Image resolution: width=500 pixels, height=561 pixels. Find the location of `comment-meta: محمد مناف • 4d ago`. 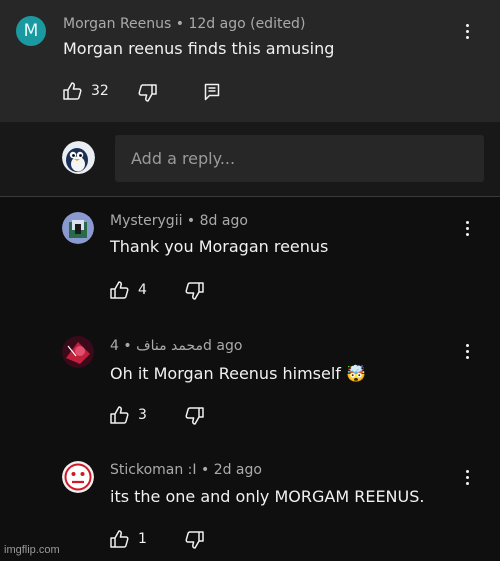

comment-meta: محمد مناف • 4d ago is located at coordinates (176, 346).